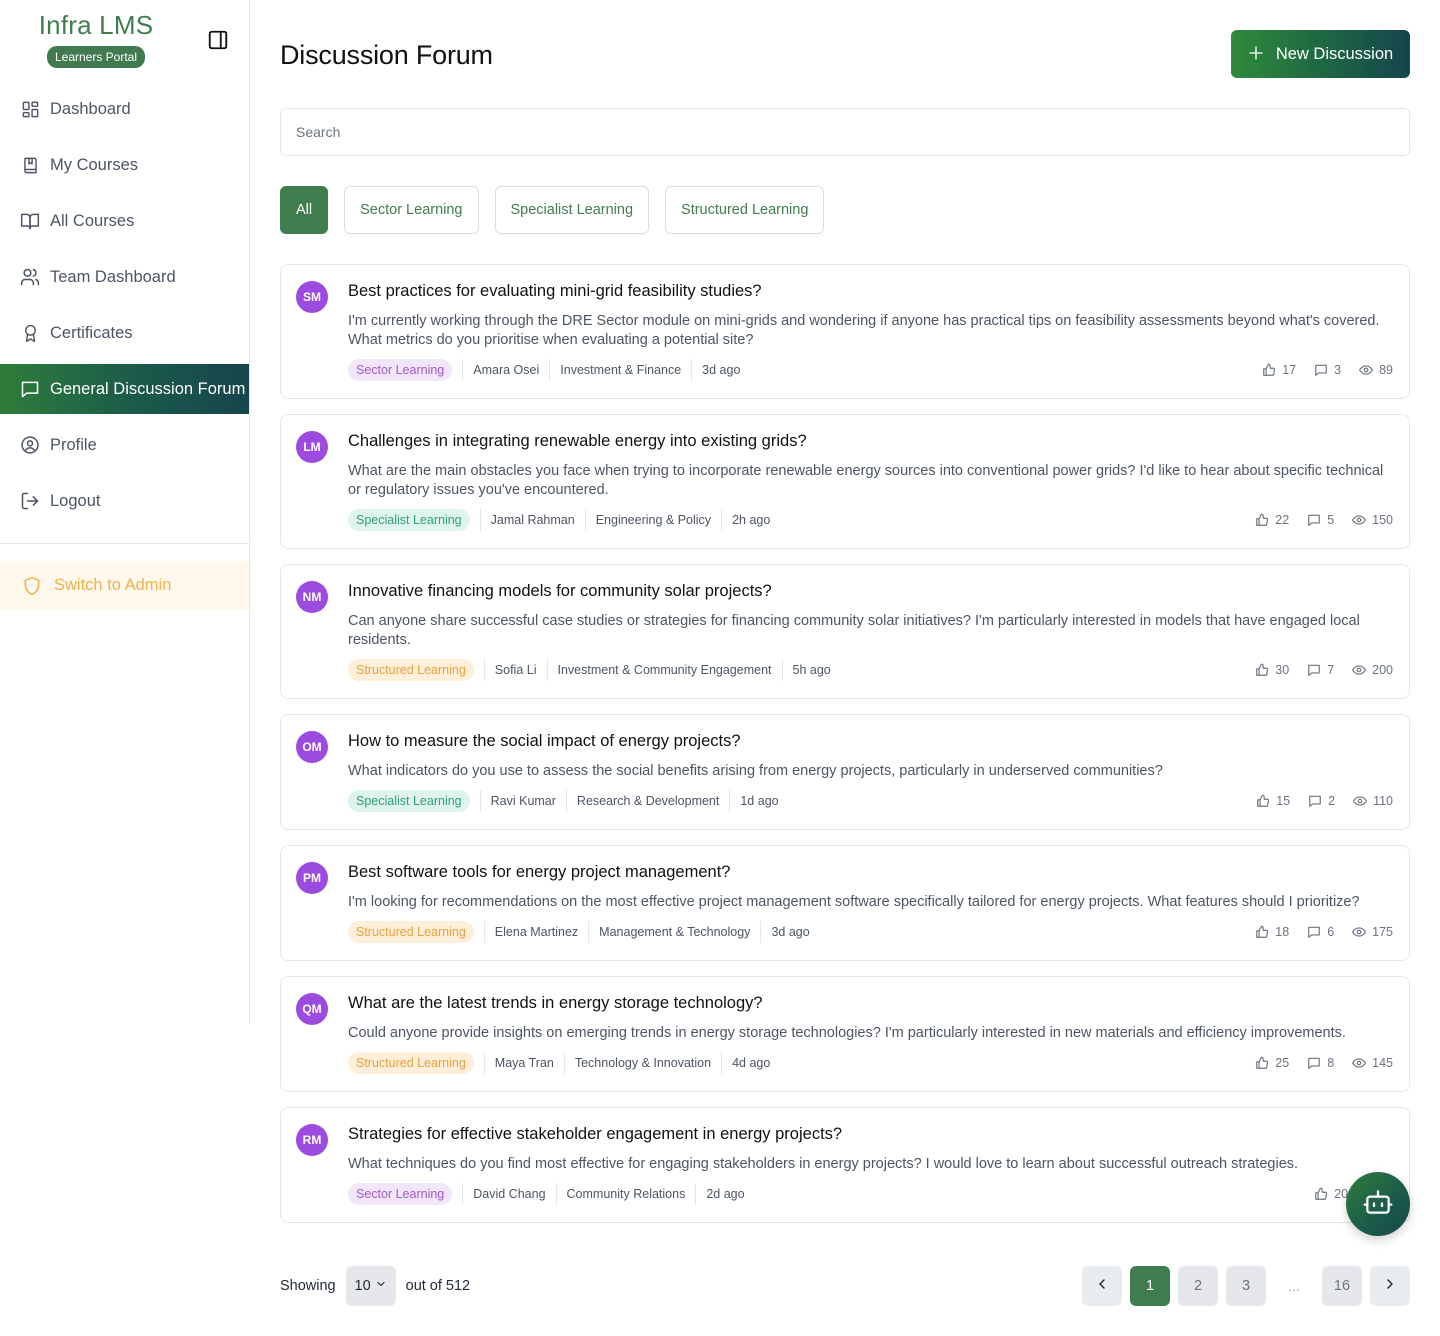 The width and height of the screenshot is (1440, 1336). I want to click on sidebar-item-profile: Profile, so click(124, 445).